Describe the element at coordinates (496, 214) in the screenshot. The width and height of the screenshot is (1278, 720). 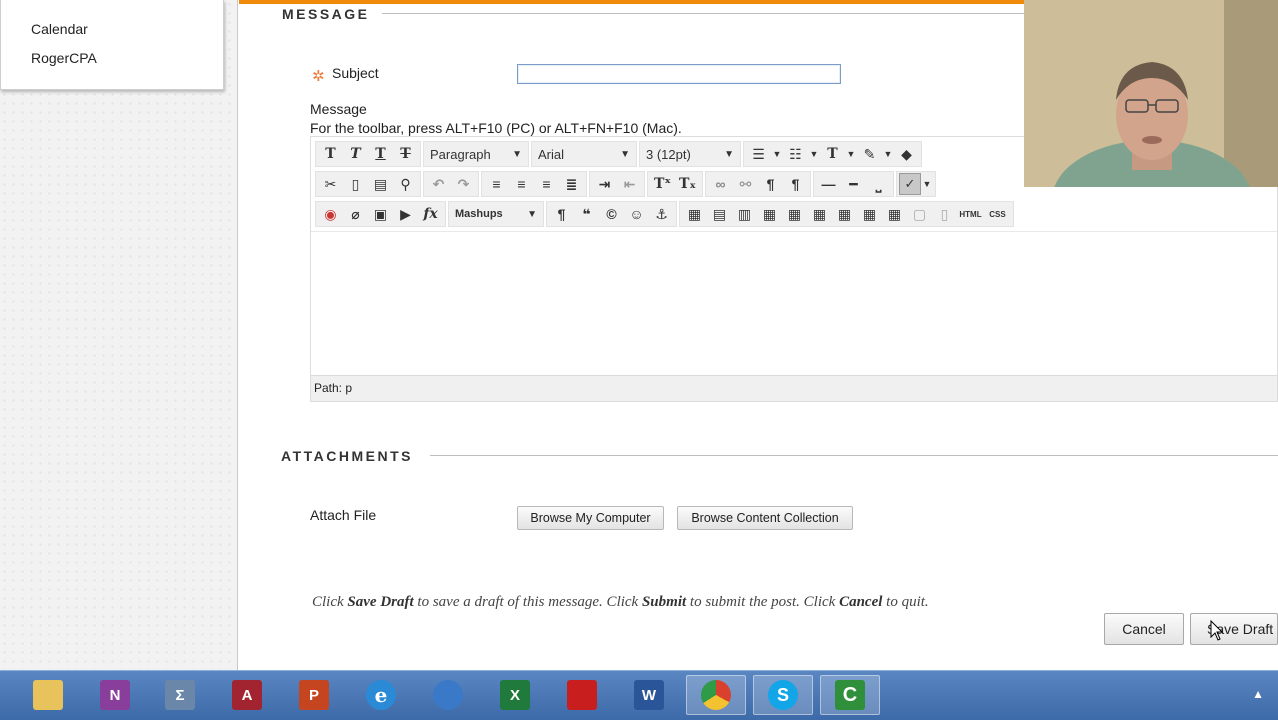
I see `mashups-select: Mashups ▼` at that location.